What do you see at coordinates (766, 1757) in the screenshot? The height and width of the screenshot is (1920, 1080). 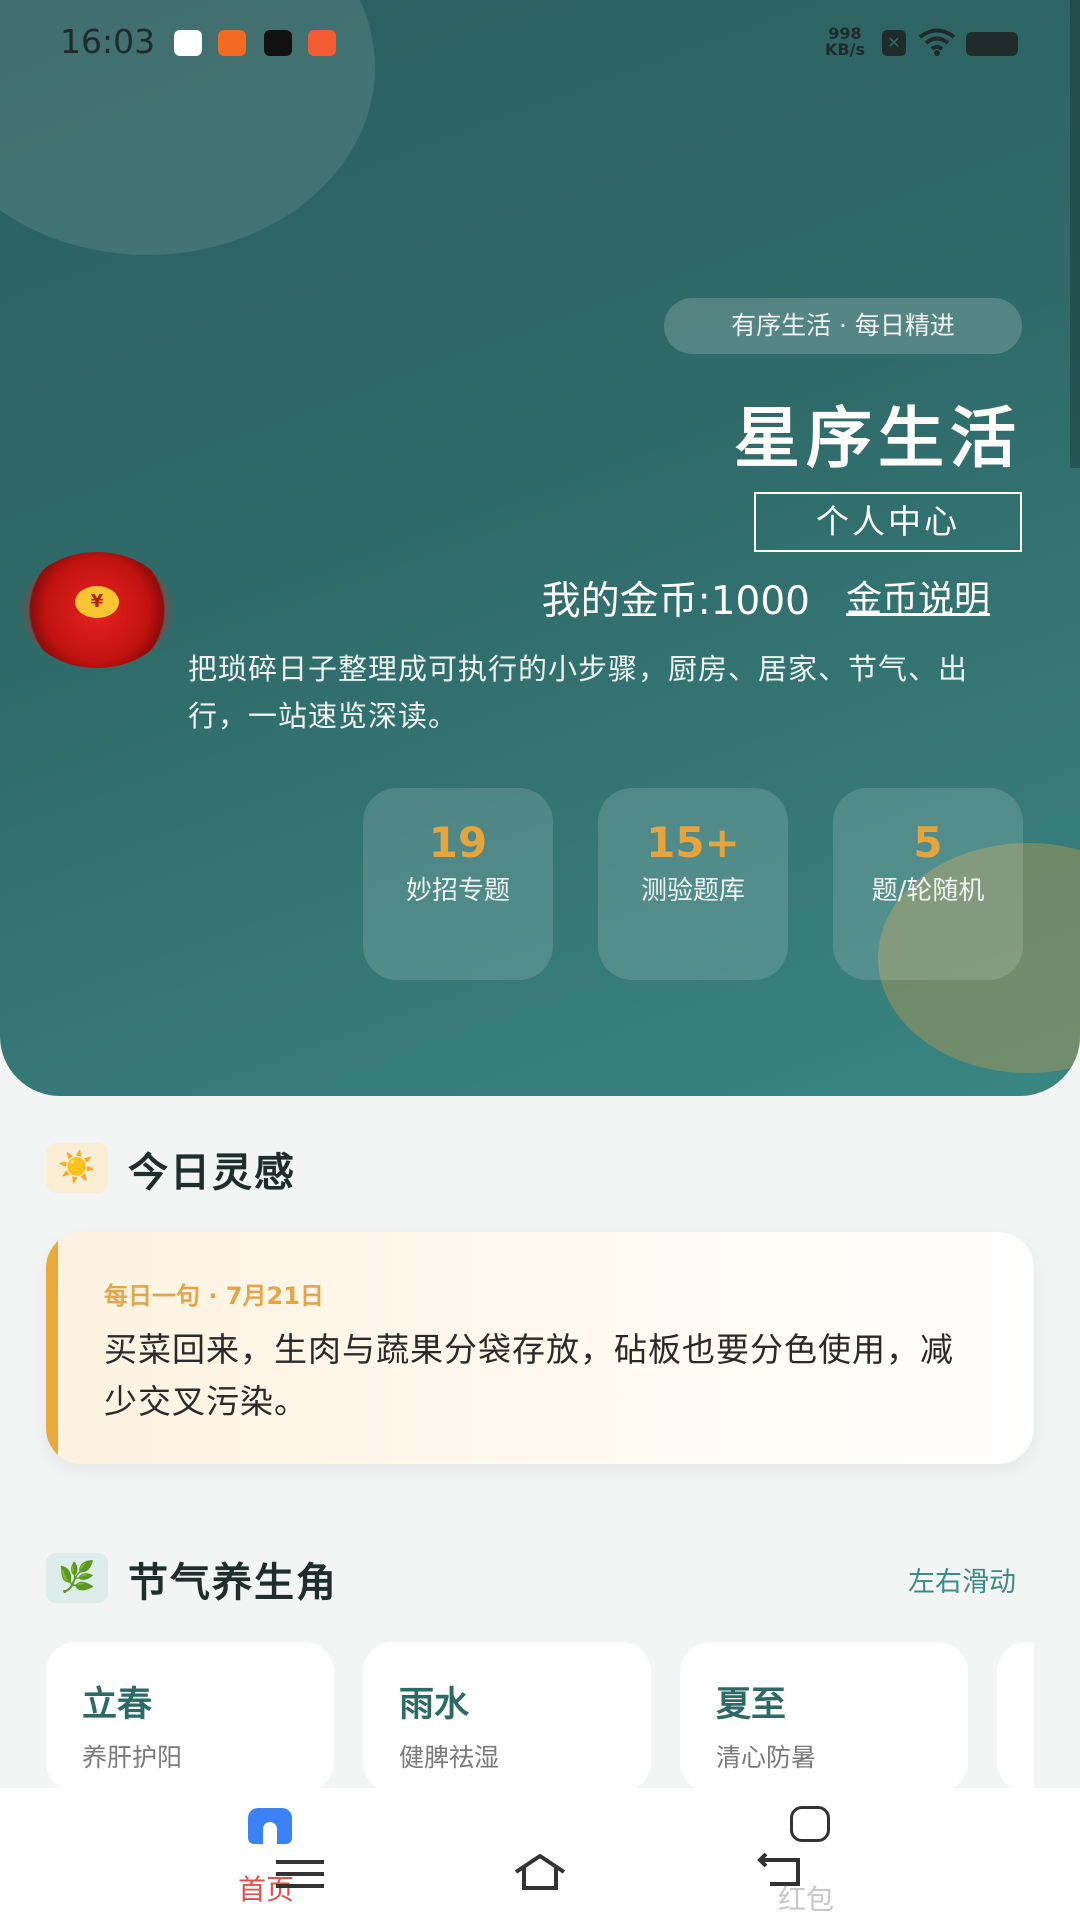 I see `solar-term-desc: 清心防暑` at bounding box center [766, 1757].